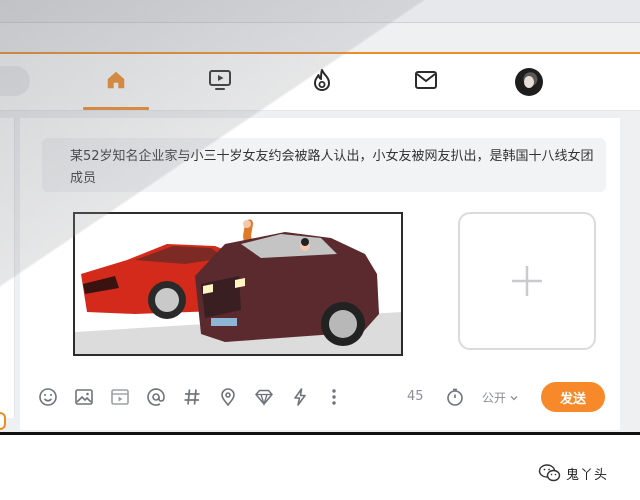 The height and width of the screenshot is (500, 640). I want to click on location-icon, so click(228, 397).